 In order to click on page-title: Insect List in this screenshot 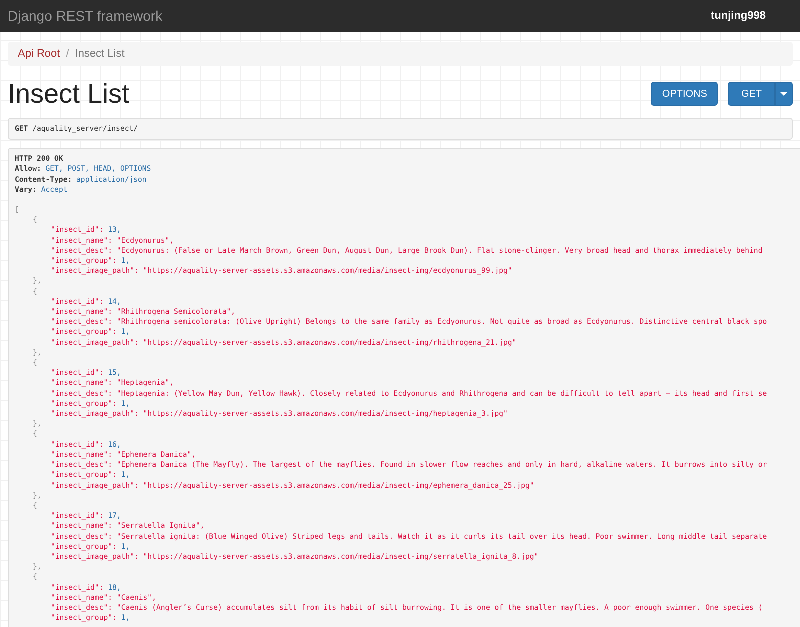, I will do `click(69, 94)`.